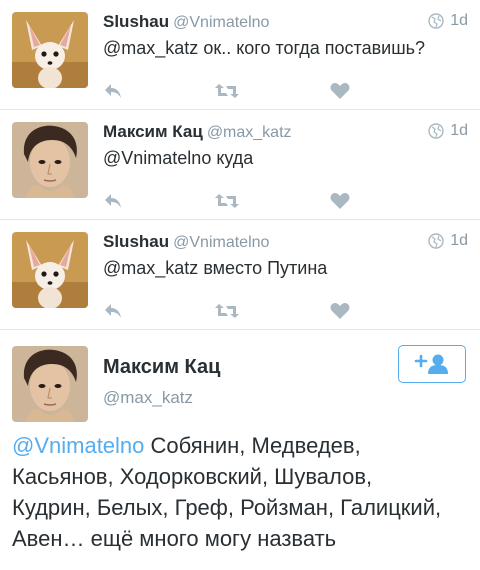 The width and height of the screenshot is (480, 570). Describe the element at coordinates (148, 398) in the screenshot. I see `author-handle: @max_katz` at that location.